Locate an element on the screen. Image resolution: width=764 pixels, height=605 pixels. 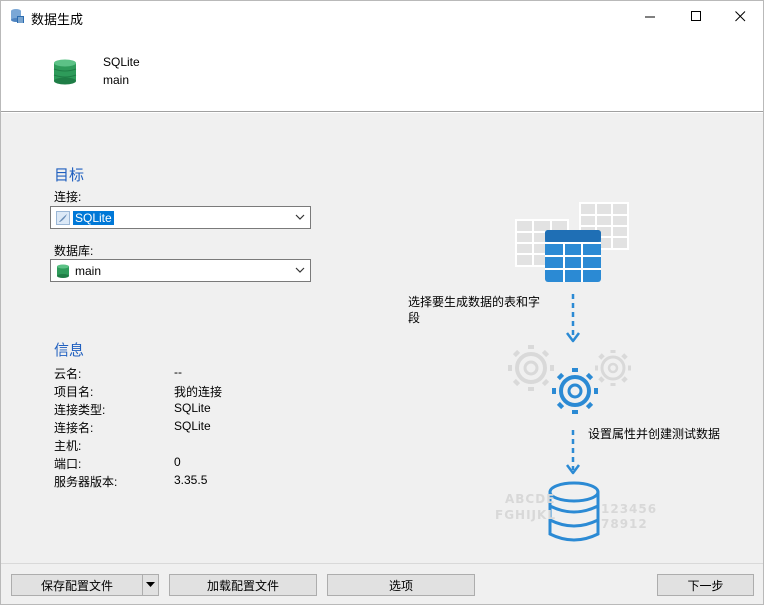
info-label-connection-name: 连接名: is located at coordinates (74, 428).